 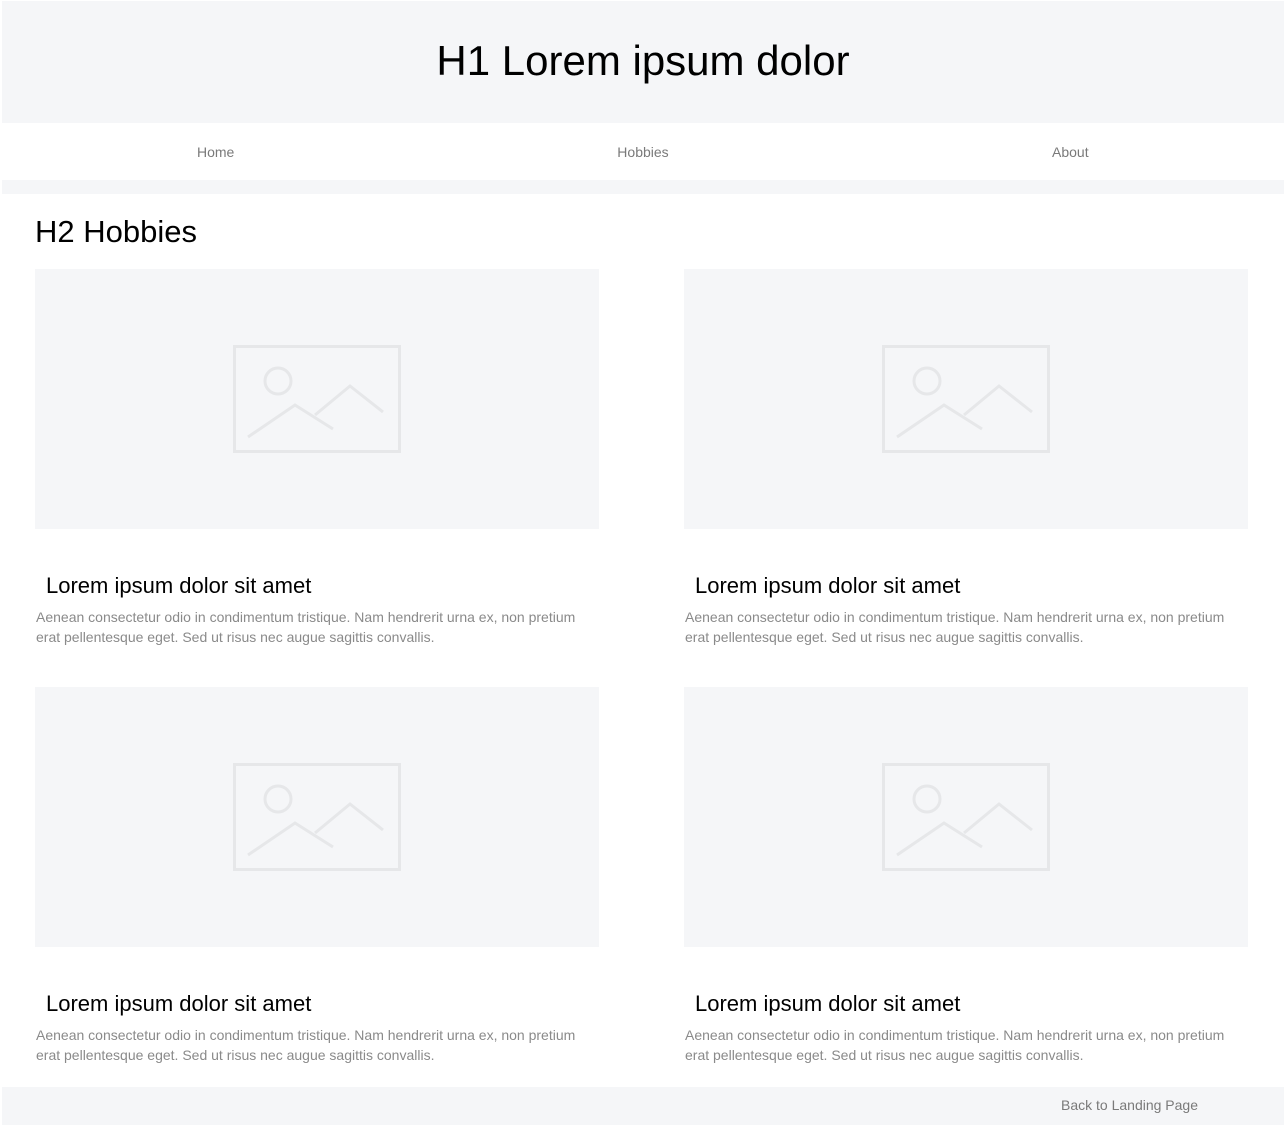 What do you see at coordinates (1070, 151) in the screenshot?
I see `nav-item-about: About` at bounding box center [1070, 151].